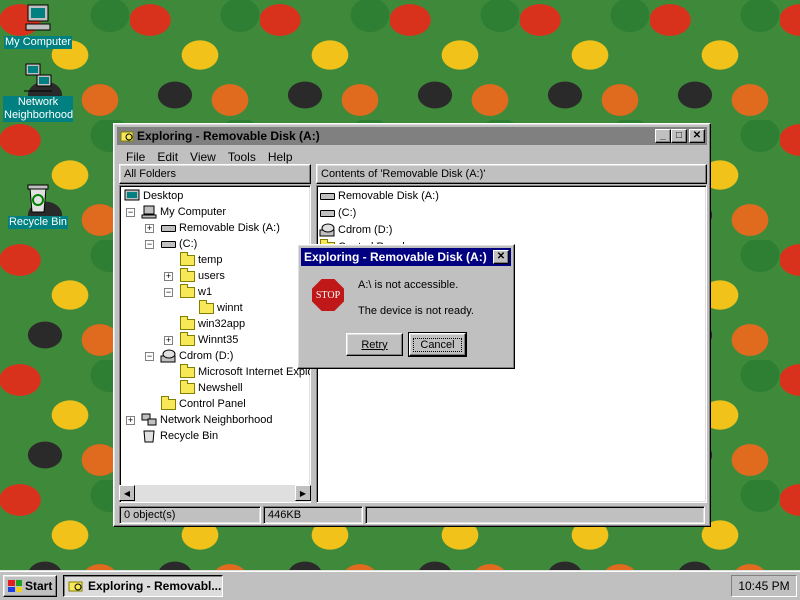  I want to click on start-label: Start, so click(39, 586).